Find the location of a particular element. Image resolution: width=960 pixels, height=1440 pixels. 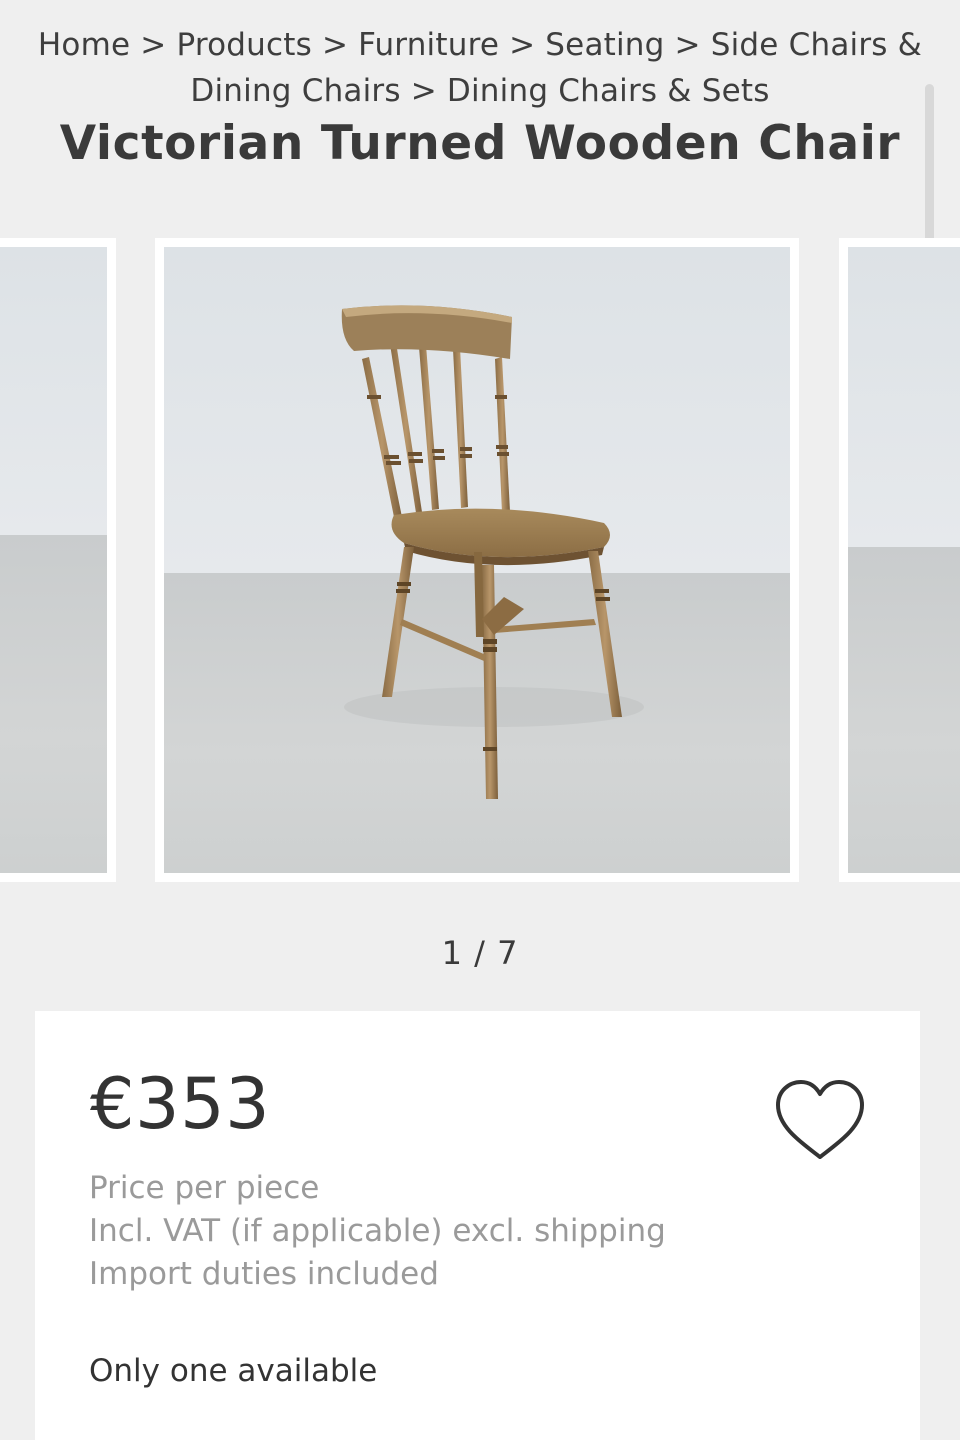

gallery-counter: 1 / 7 is located at coordinates (480, 953).